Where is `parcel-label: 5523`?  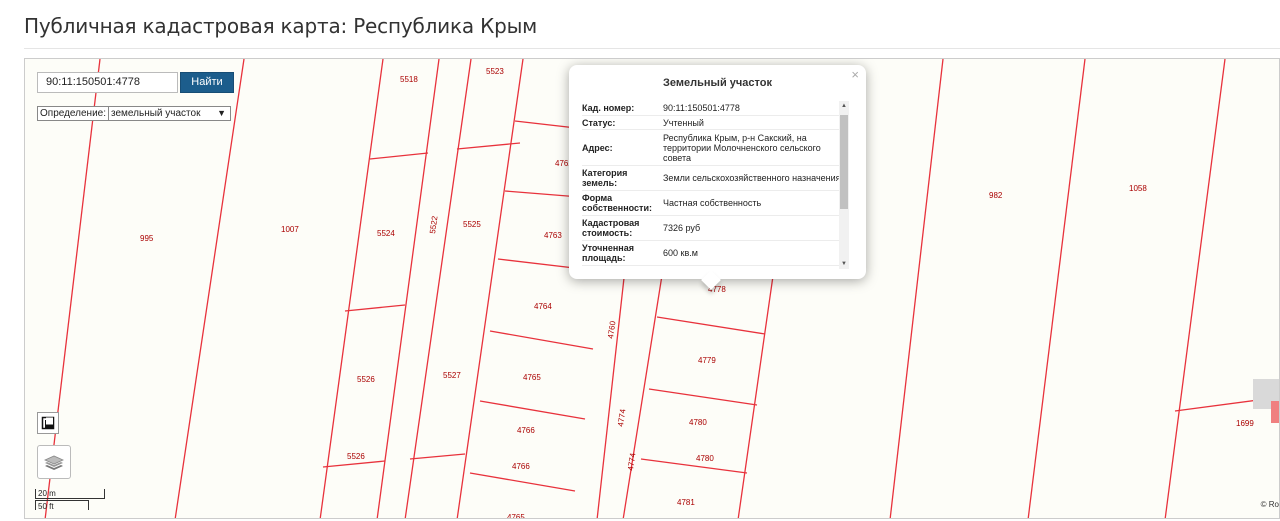
parcel-label: 5523 is located at coordinates (495, 71).